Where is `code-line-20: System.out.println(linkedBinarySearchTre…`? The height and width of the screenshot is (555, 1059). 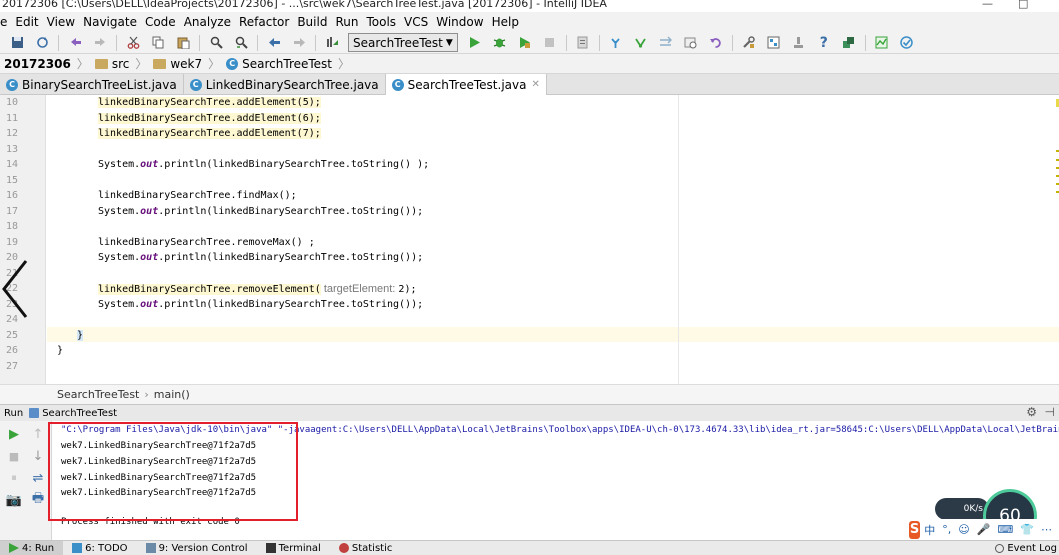
code-line-20: System.out.println(linkedBinarySearchTre… is located at coordinates (260, 257).